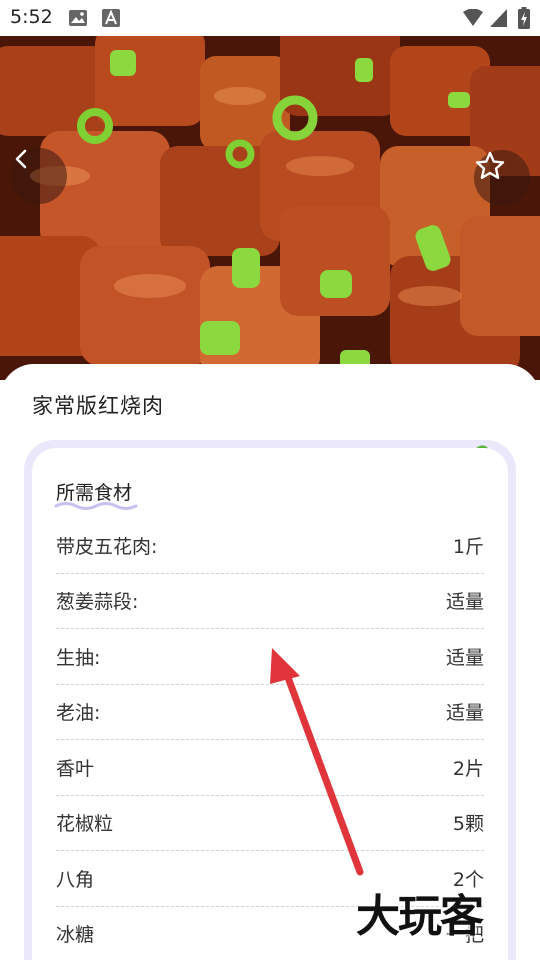 Image resolution: width=540 pixels, height=960 pixels. I want to click on watermark-text: 大玩客, so click(420, 916).